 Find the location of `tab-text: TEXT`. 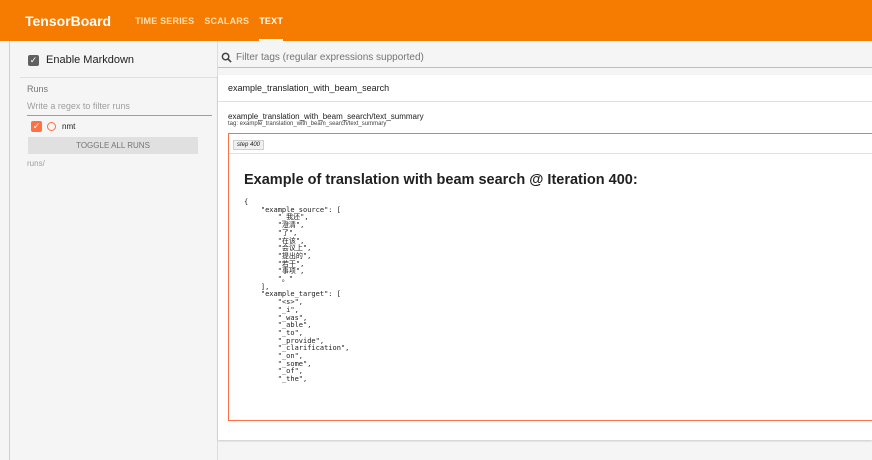

tab-text: TEXT is located at coordinates (271, 20).